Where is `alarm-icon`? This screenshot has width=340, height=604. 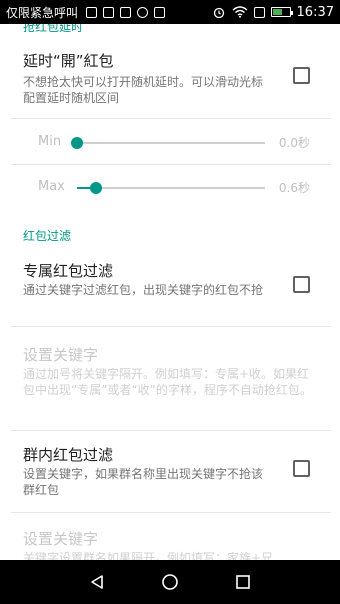
alarm-icon is located at coordinates (218, 12).